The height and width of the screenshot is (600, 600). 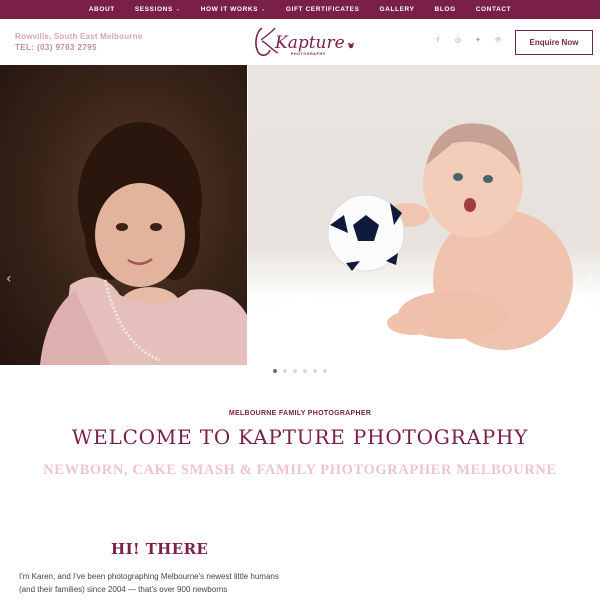 What do you see at coordinates (458, 40) in the screenshot?
I see `instagram-icon: ◎` at bounding box center [458, 40].